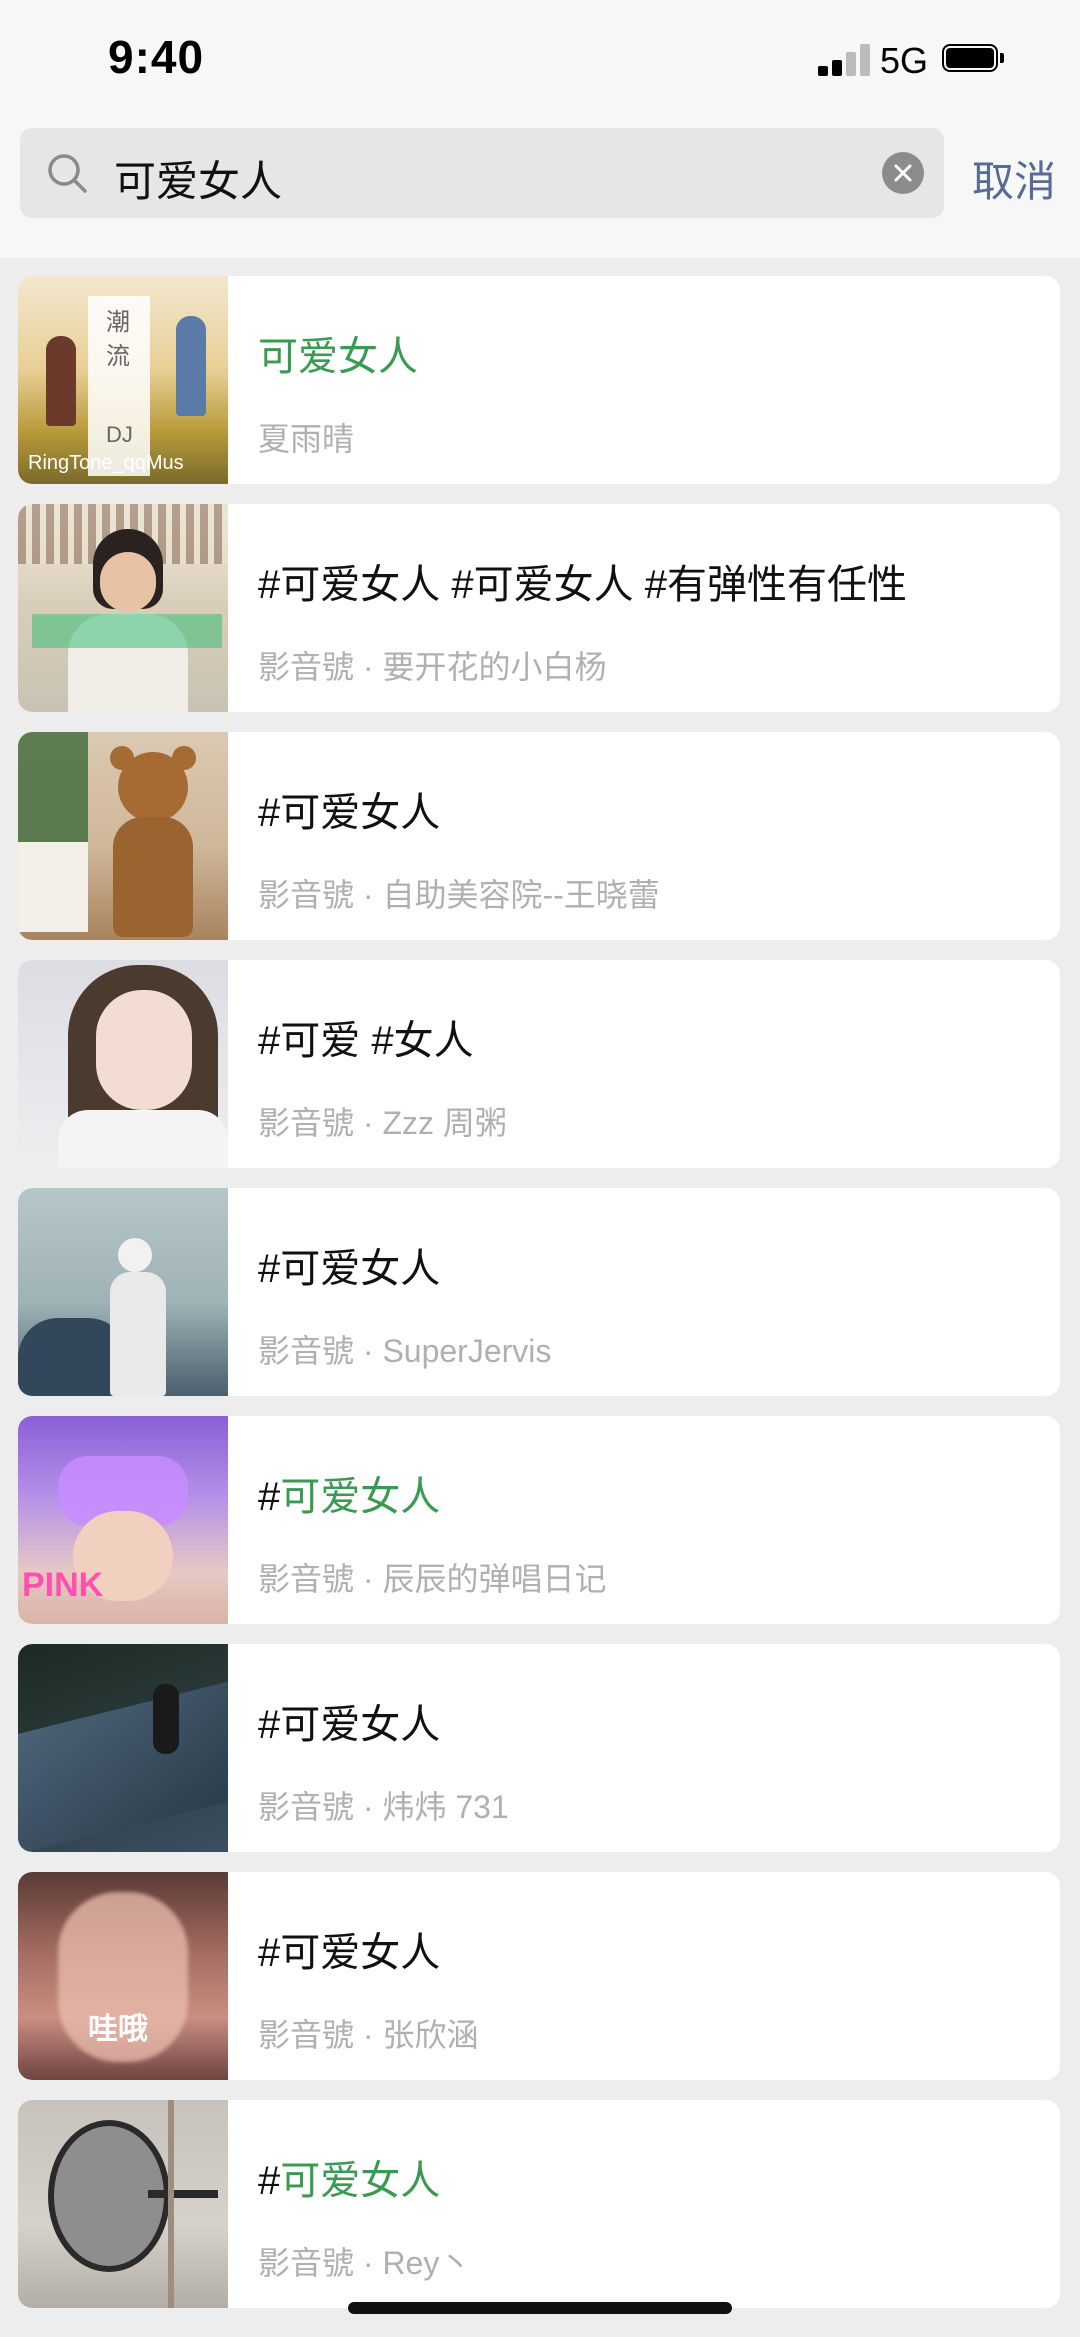  Describe the element at coordinates (118, 2029) in the screenshot. I see `thumb-caption-text: 哇哦` at that location.